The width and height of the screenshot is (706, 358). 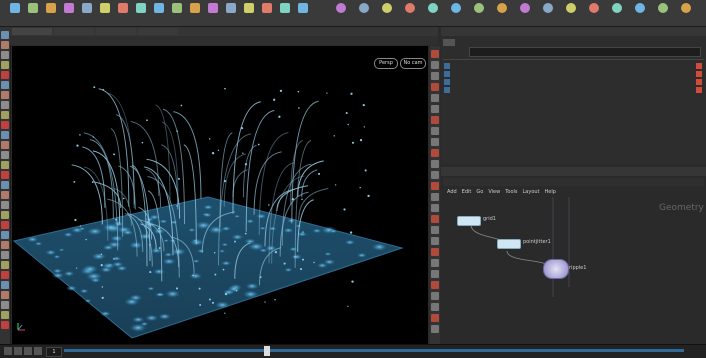 I want to click on tab-animation-editor, so click(x=74, y=31).